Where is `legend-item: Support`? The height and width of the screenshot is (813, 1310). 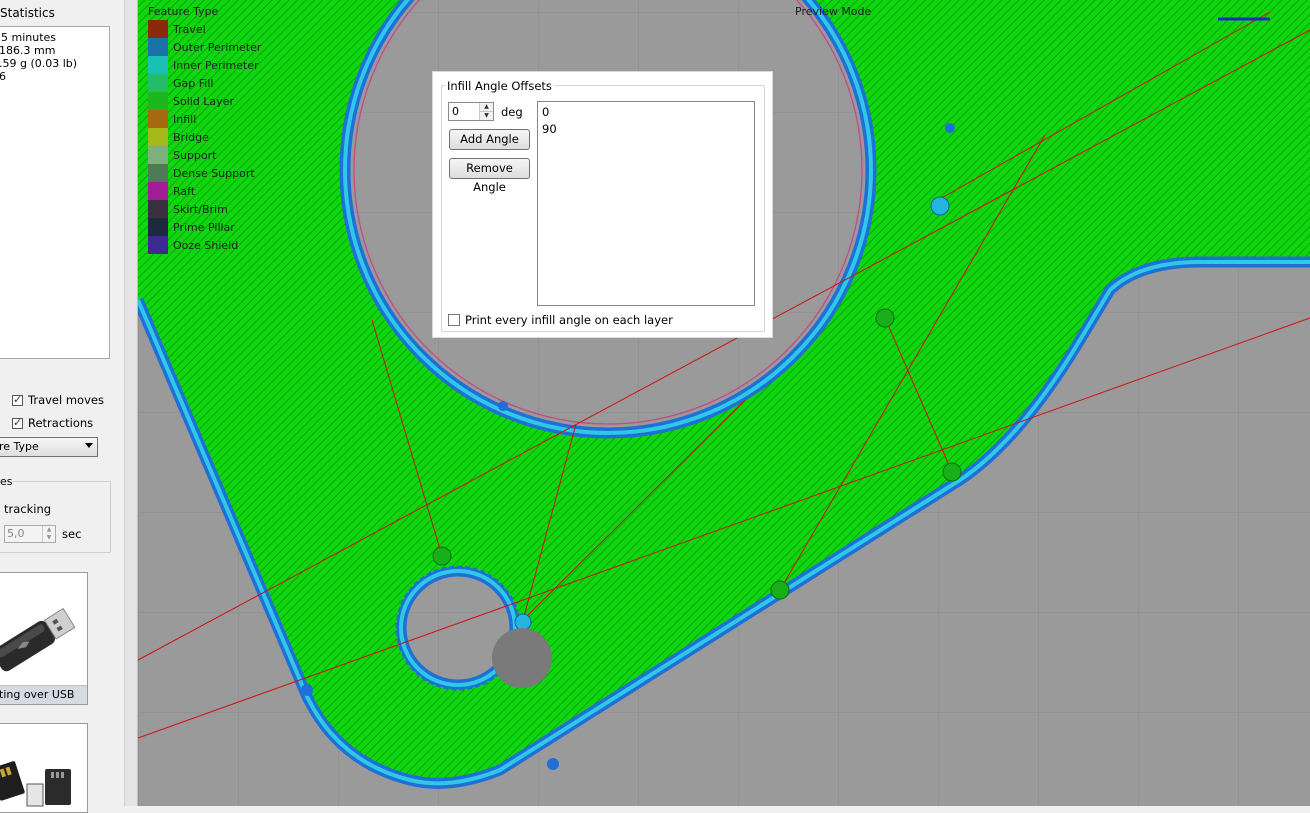 legend-item: Support is located at coordinates (204, 155).